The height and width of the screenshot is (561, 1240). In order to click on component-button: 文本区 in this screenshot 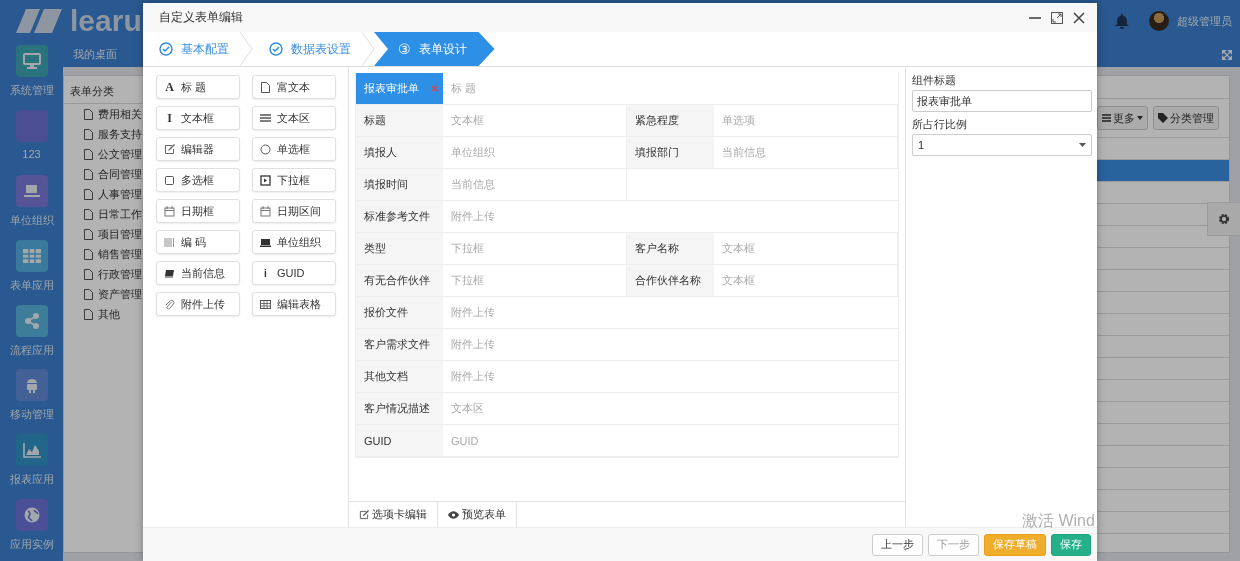, I will do `click(294, 118)`.